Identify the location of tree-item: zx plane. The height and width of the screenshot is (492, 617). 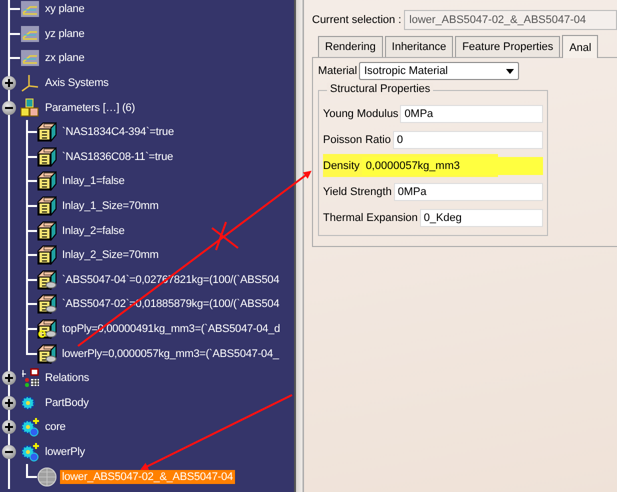
(64, 58).